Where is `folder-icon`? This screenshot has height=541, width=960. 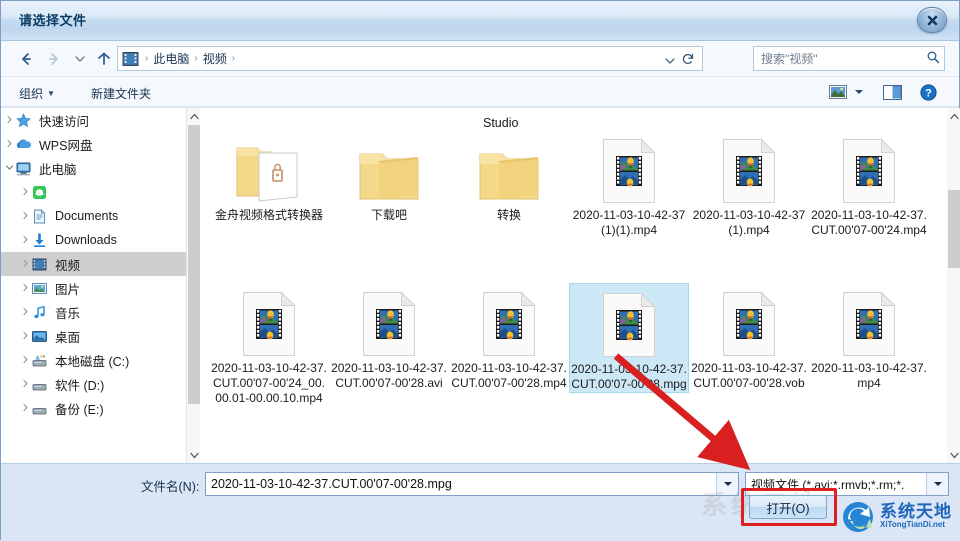 folder-icon is located at coordinates (389, 176).